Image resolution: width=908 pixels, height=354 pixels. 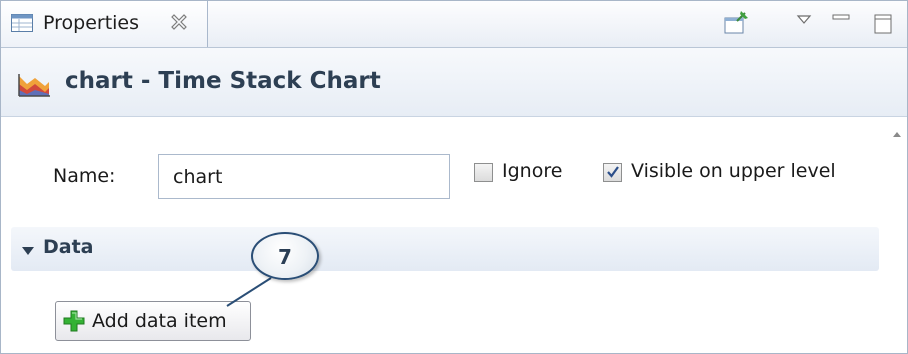 I want to click on add-data-item-label: Add data item, so click(x=159, y=321).